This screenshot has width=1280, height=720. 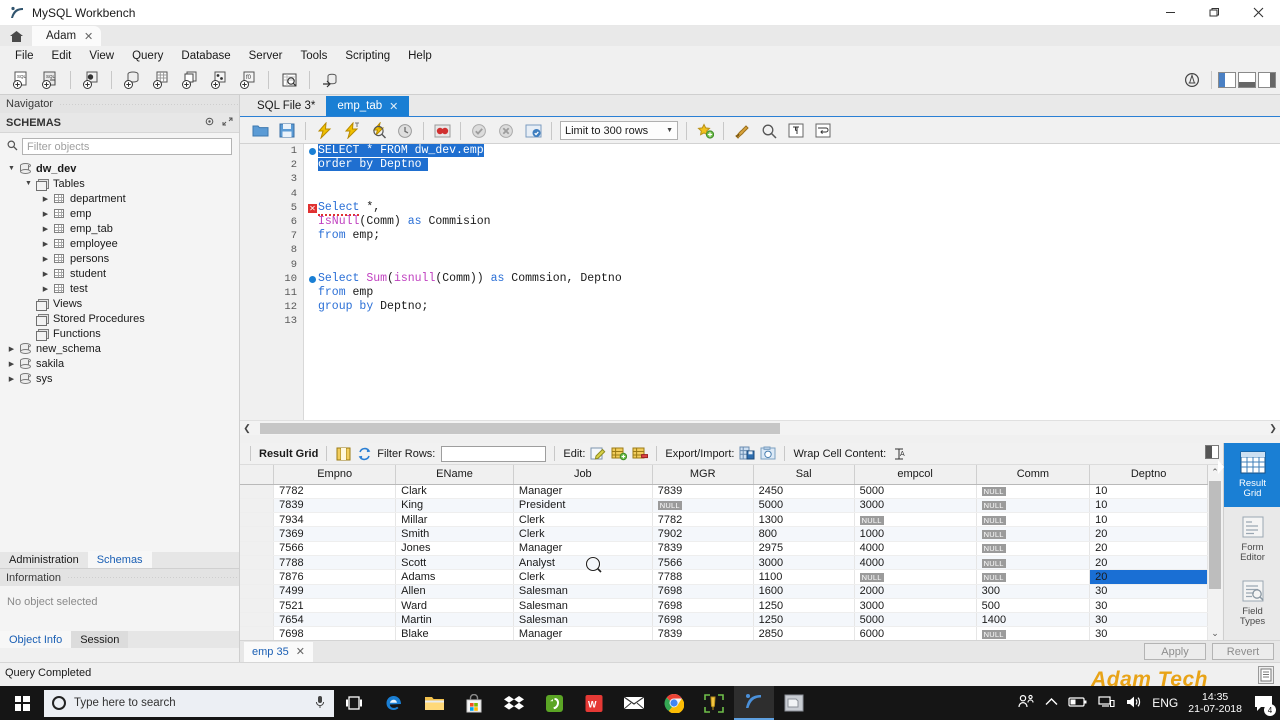 What do you see at coordinates (62, 56) in the screenshot?
I see `menu-edit: Edit` at bounding box center [62, 56].